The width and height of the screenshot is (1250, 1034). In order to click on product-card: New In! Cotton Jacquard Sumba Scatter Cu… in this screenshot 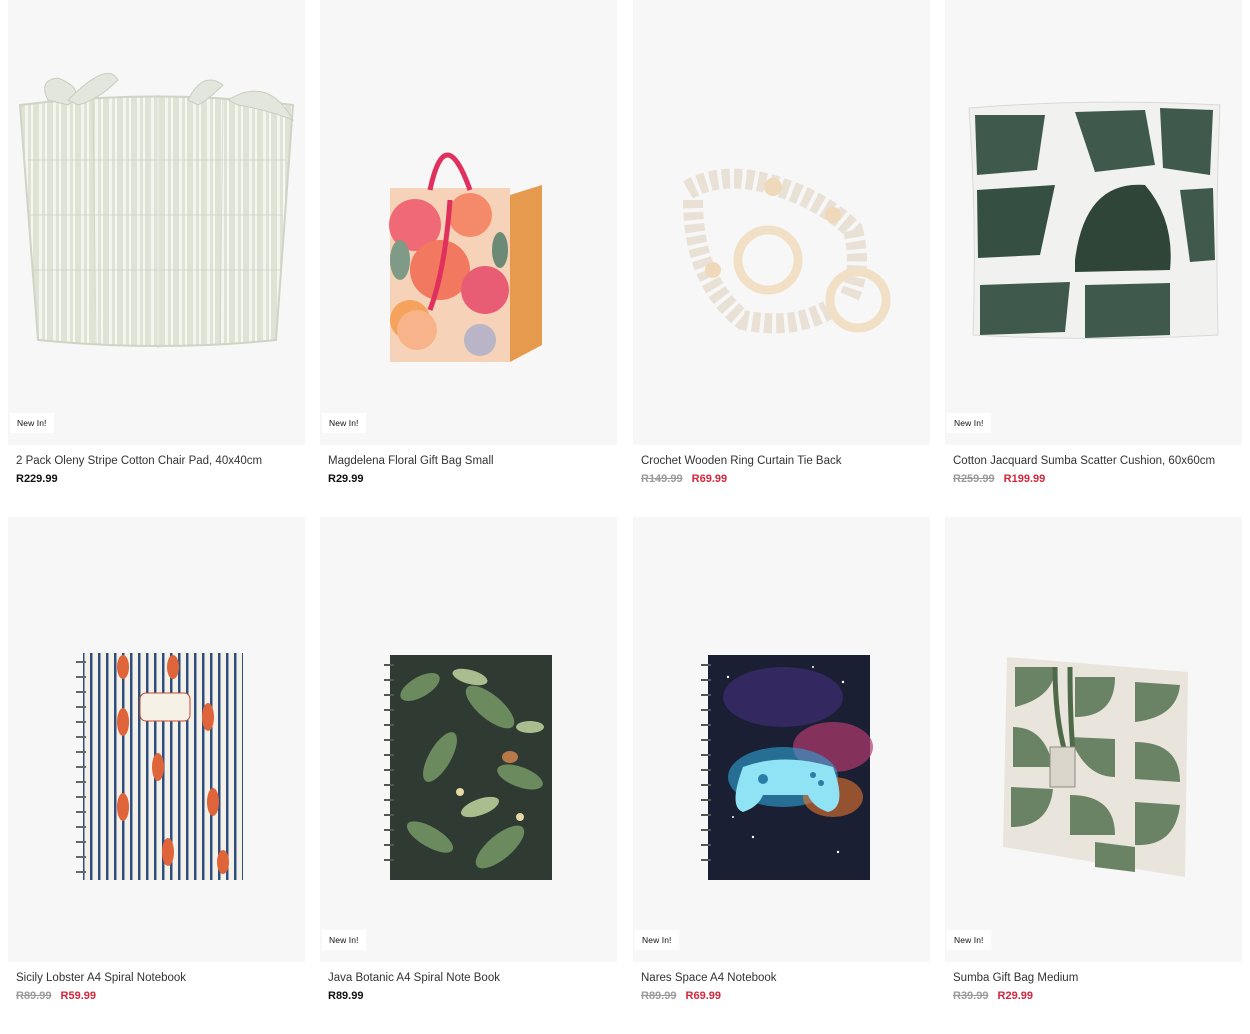, I will do `click(1093, 242)`.